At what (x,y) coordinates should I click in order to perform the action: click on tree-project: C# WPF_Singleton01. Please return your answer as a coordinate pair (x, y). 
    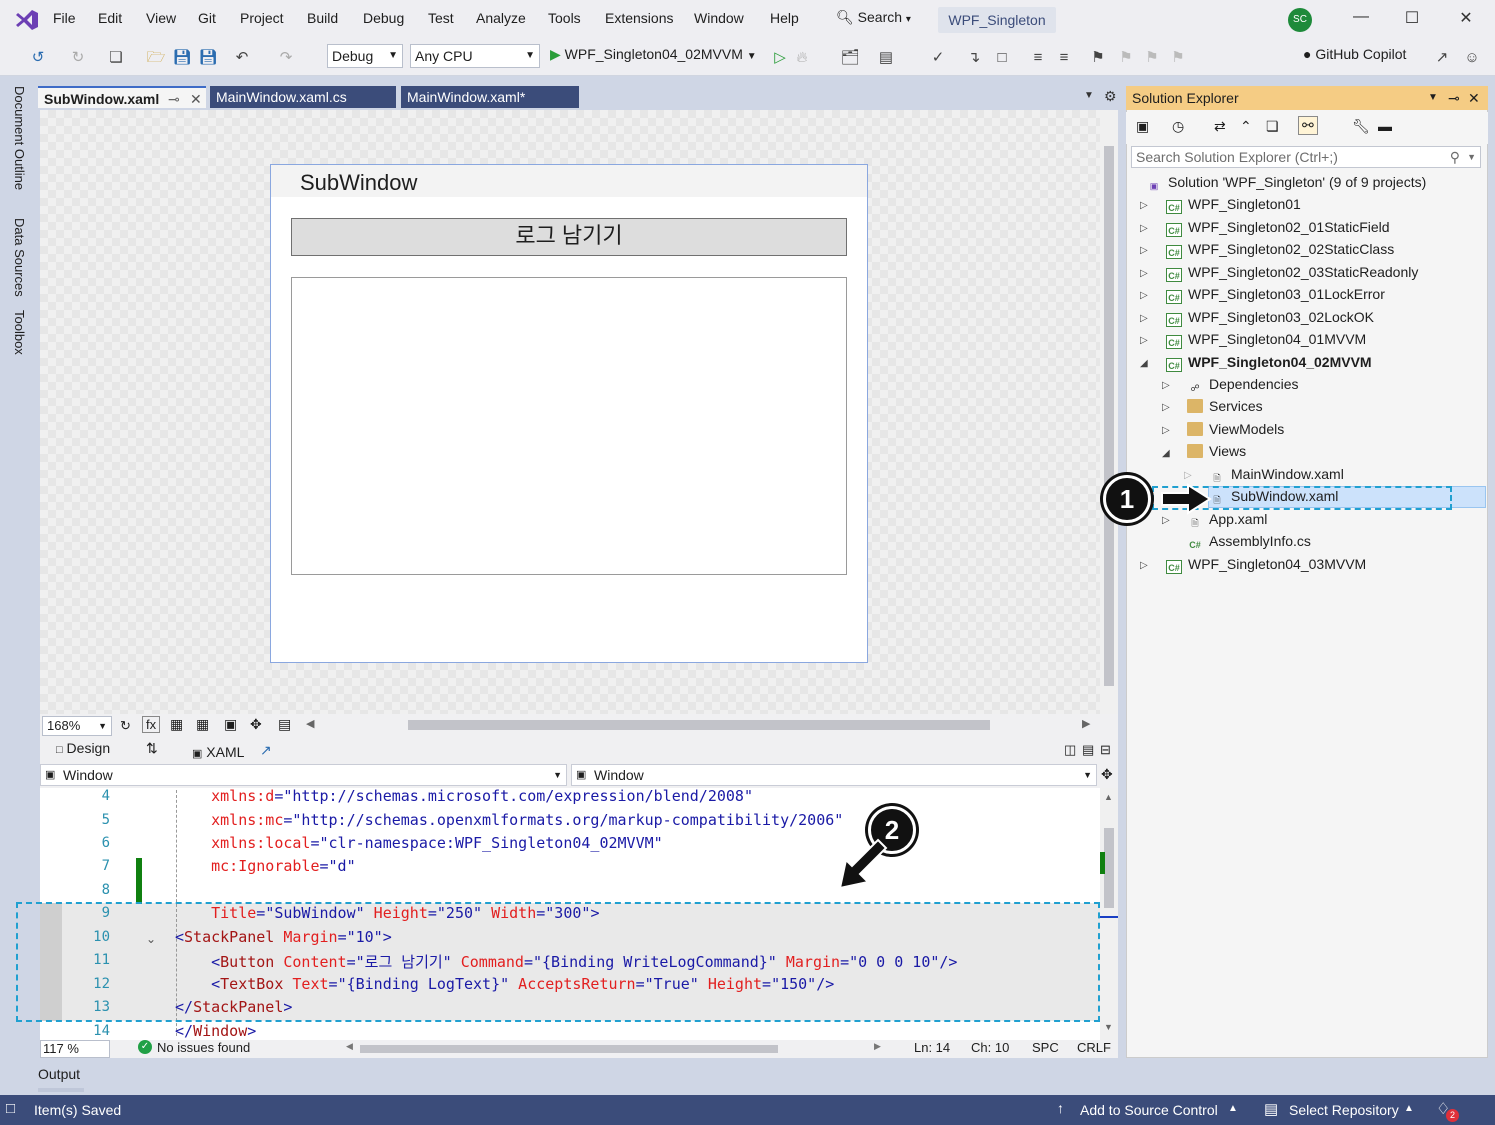
    Looking at the image, I should click on (1233, 205).